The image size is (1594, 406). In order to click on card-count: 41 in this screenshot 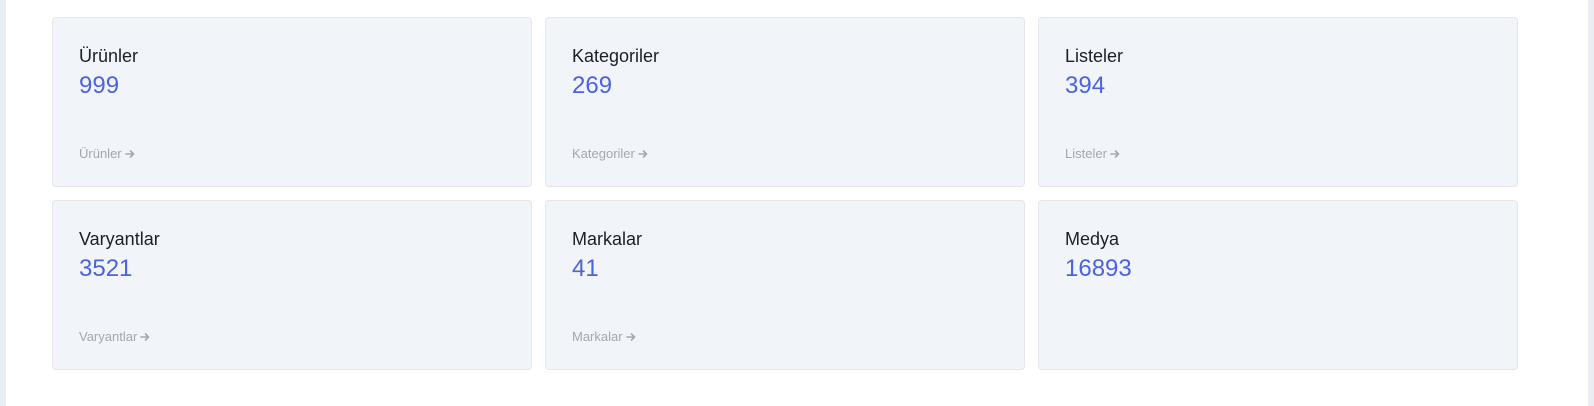, I will do `click(585, 268)`.